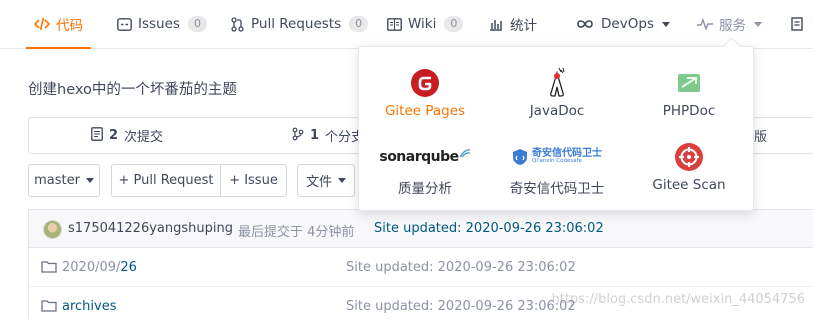  What do you see at coordinates (91, 267) in the screenshot?
I see `file-path-prefix: 2020/09/` at bounding box center [91, 267].